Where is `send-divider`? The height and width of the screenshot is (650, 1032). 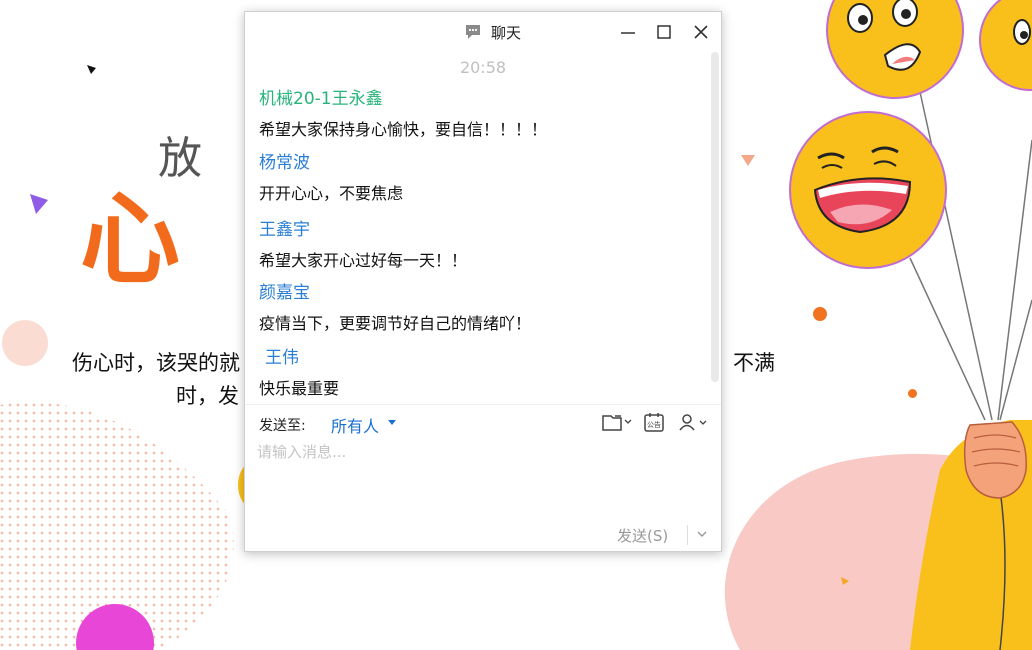 send-divider is located at coordinates (687, 535).